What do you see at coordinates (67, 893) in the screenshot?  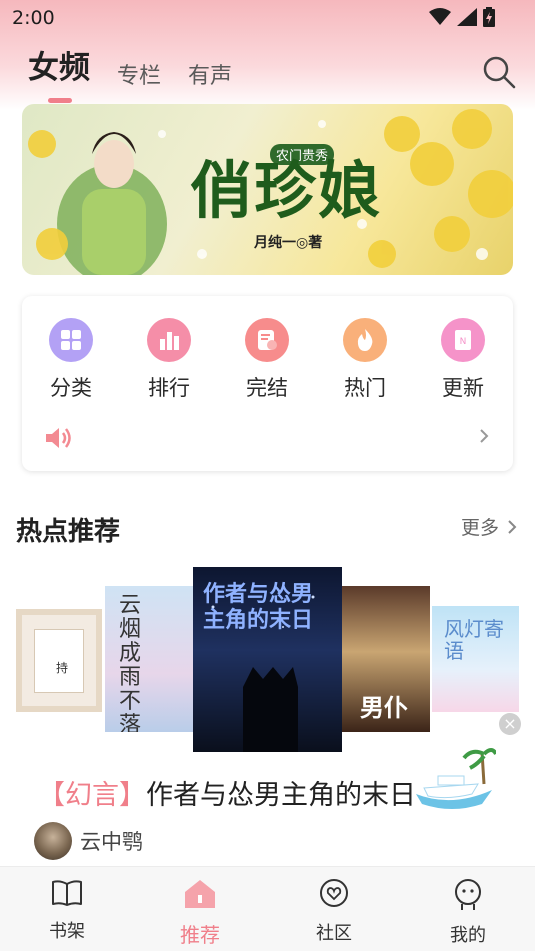 I see `bookshelf-icon` at bounding box center [67, 893].